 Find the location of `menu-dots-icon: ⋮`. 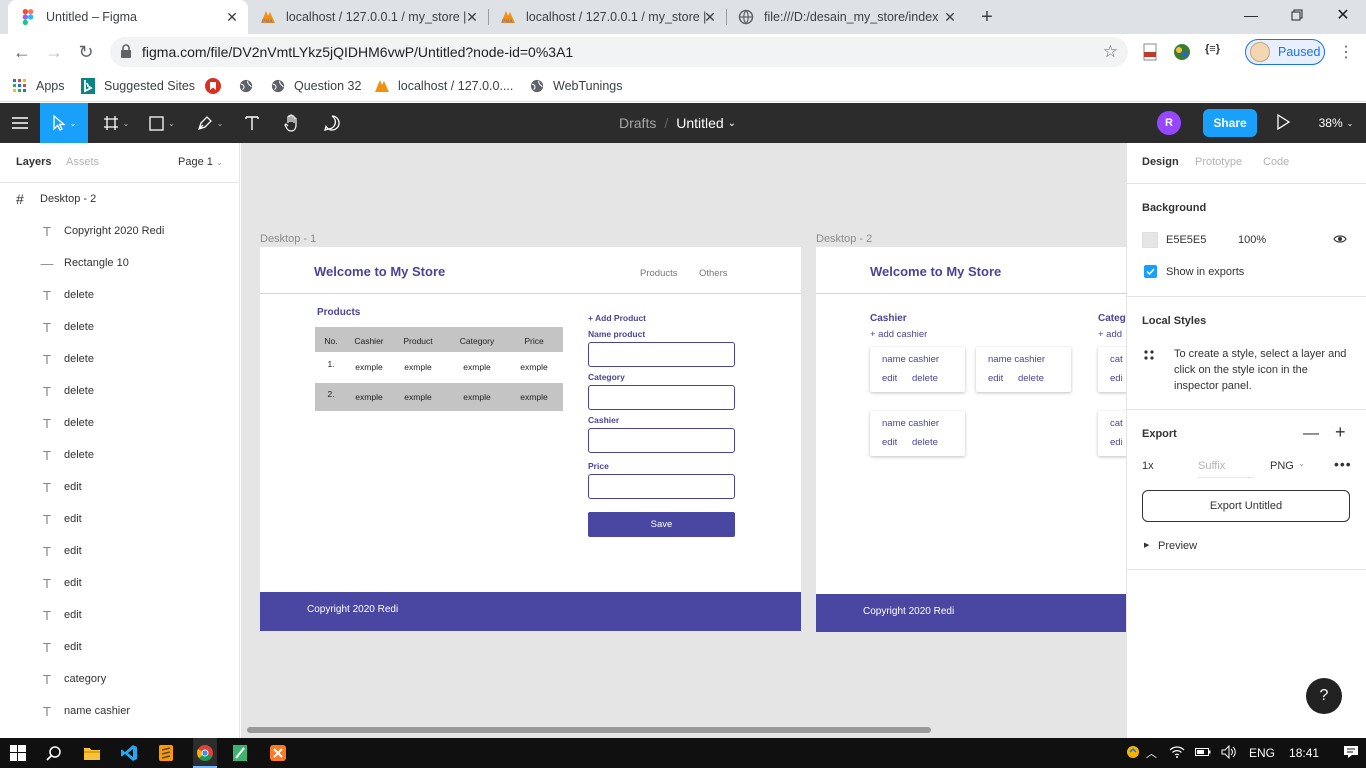

menu-dots-icon: ⋮ is located at coordinates (1346, 52).